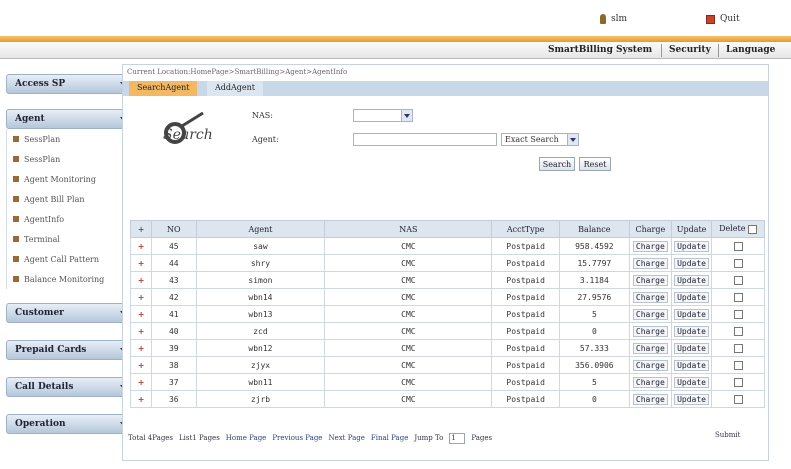 This screenshot has height=469, width=791. I want to click on home-page-link: Home Page, so click(246, 438).